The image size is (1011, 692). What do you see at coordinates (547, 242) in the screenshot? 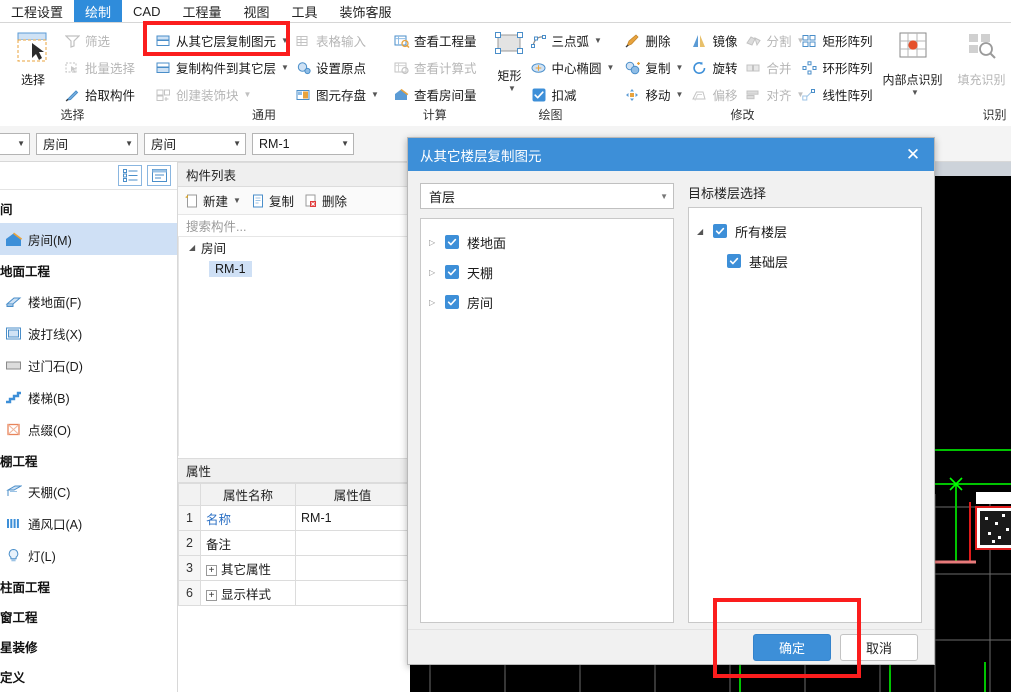
I see `source-tree-row: ▷ 楼地面` at bounding box center [547, 242].